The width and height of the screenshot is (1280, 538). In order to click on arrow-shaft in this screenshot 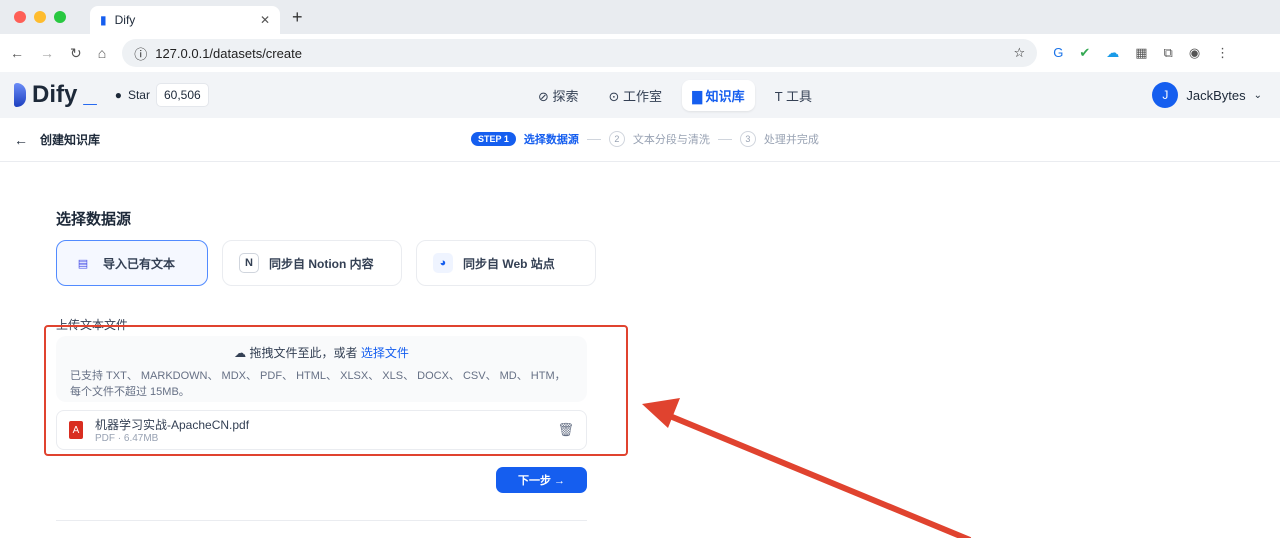, I will do `click(817, 474)`.